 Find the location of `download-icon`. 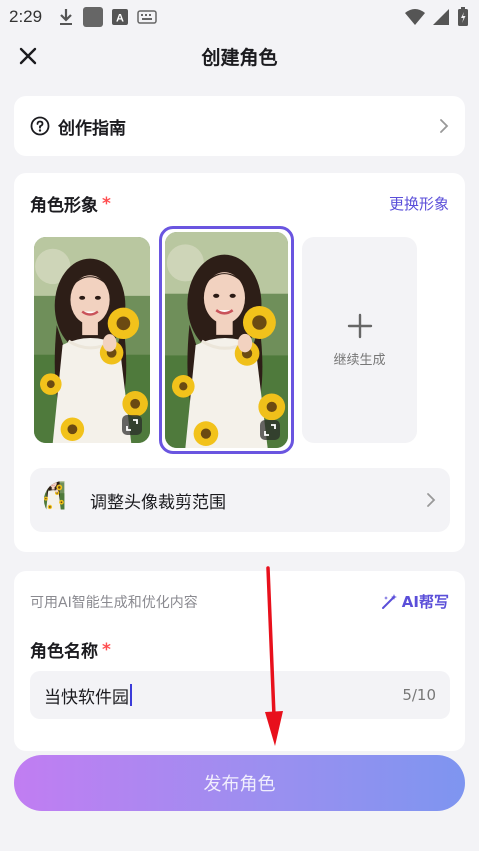

download-icon is located at coordinates (66, 17).